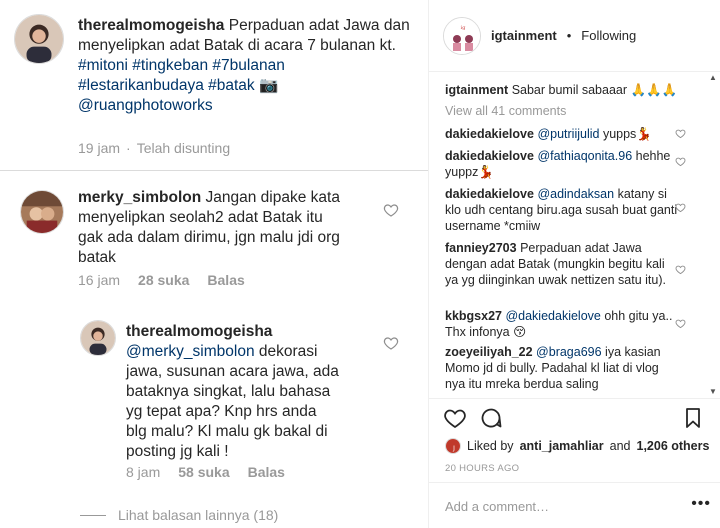 The height and width of the screenshot is (528, 720). What do you see at coordinates (199, 331) in the screenshot?
I see `reply-username: therealmomogeisha` at bounding box center [199, 331].